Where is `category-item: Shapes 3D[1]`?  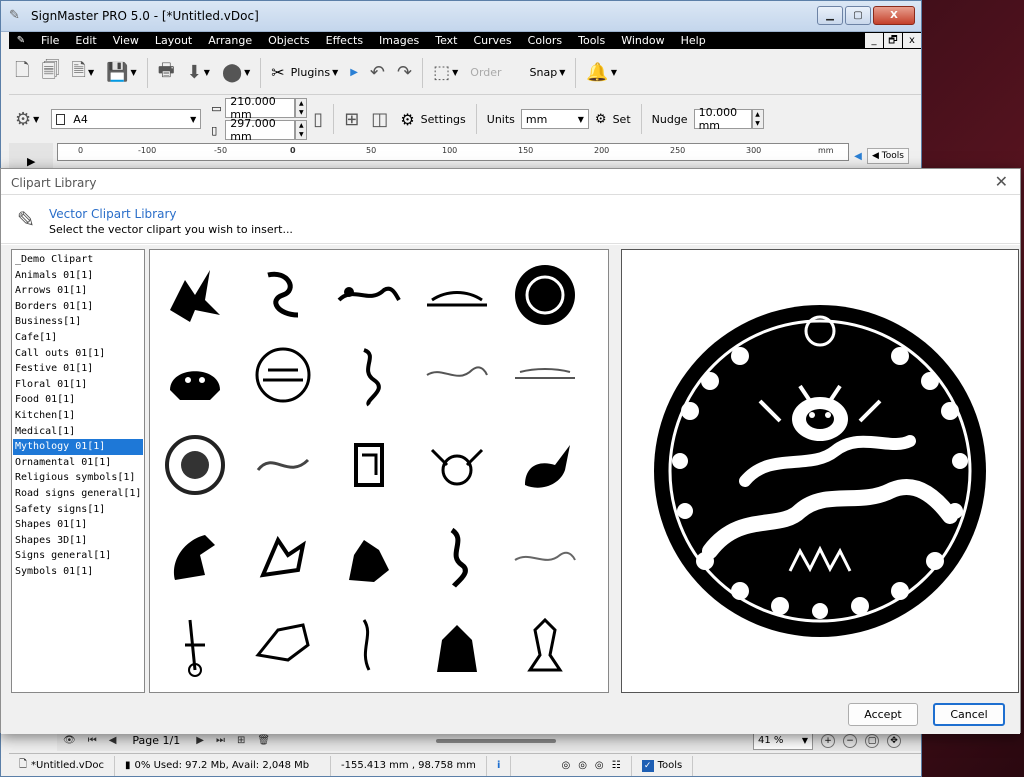 category-item: Shapes 3D[1] is located at coordinates (78, 541).